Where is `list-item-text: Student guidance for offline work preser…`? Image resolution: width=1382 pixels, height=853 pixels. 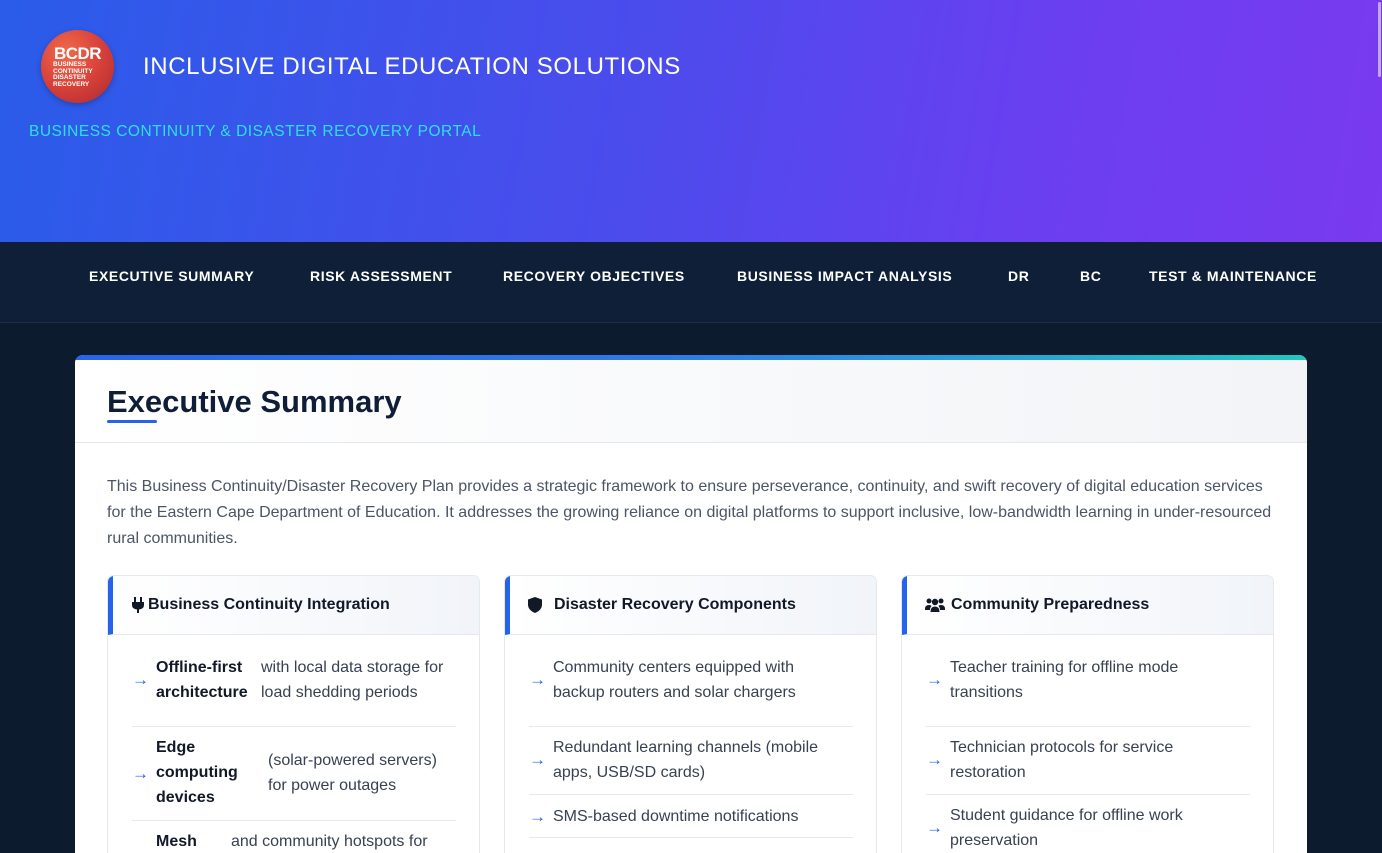 list-item-text: Student guidance for offline work preser… is located at coordinates (1066, 828).